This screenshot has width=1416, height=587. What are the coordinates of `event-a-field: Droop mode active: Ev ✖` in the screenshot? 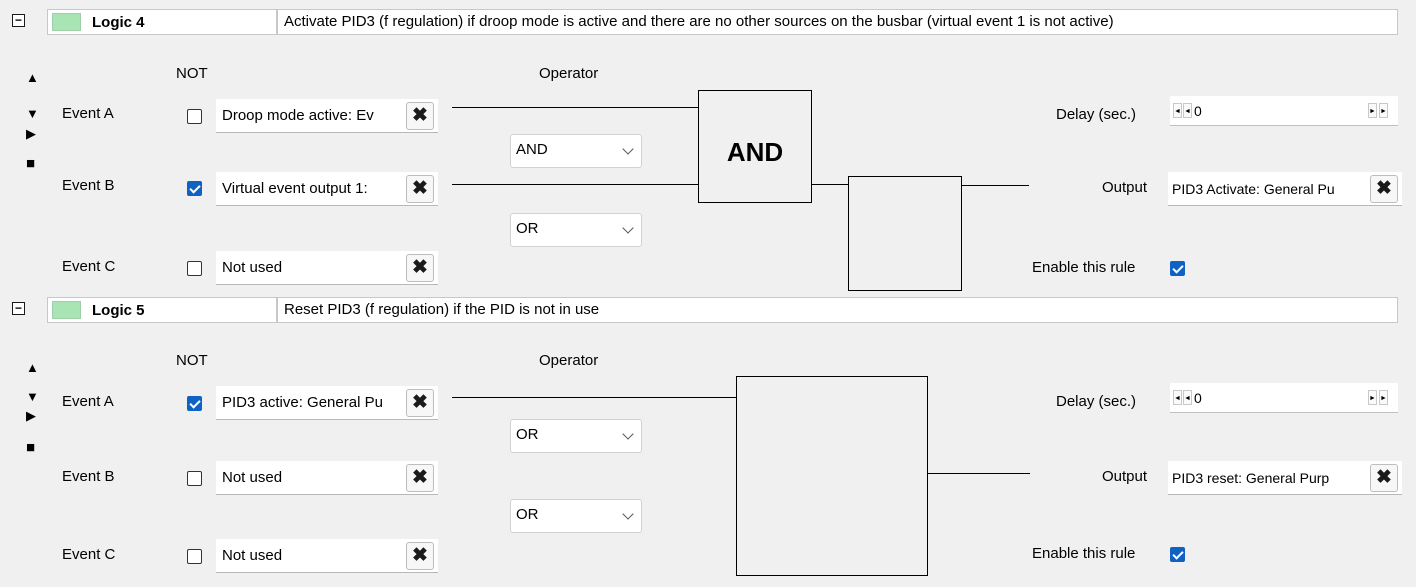 It's located at (327, 116).